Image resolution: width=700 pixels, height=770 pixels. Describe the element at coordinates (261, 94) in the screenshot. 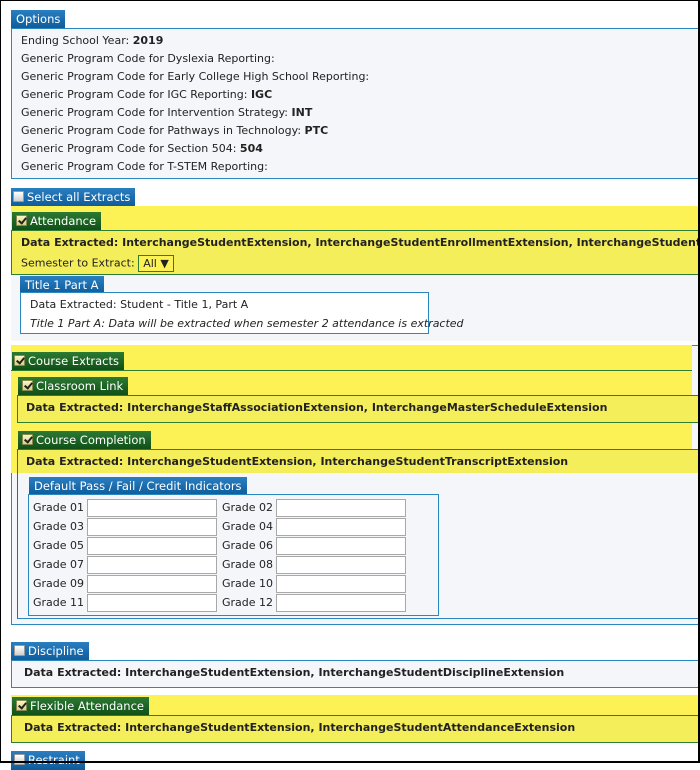

I see `option-value: IGC` at that location.